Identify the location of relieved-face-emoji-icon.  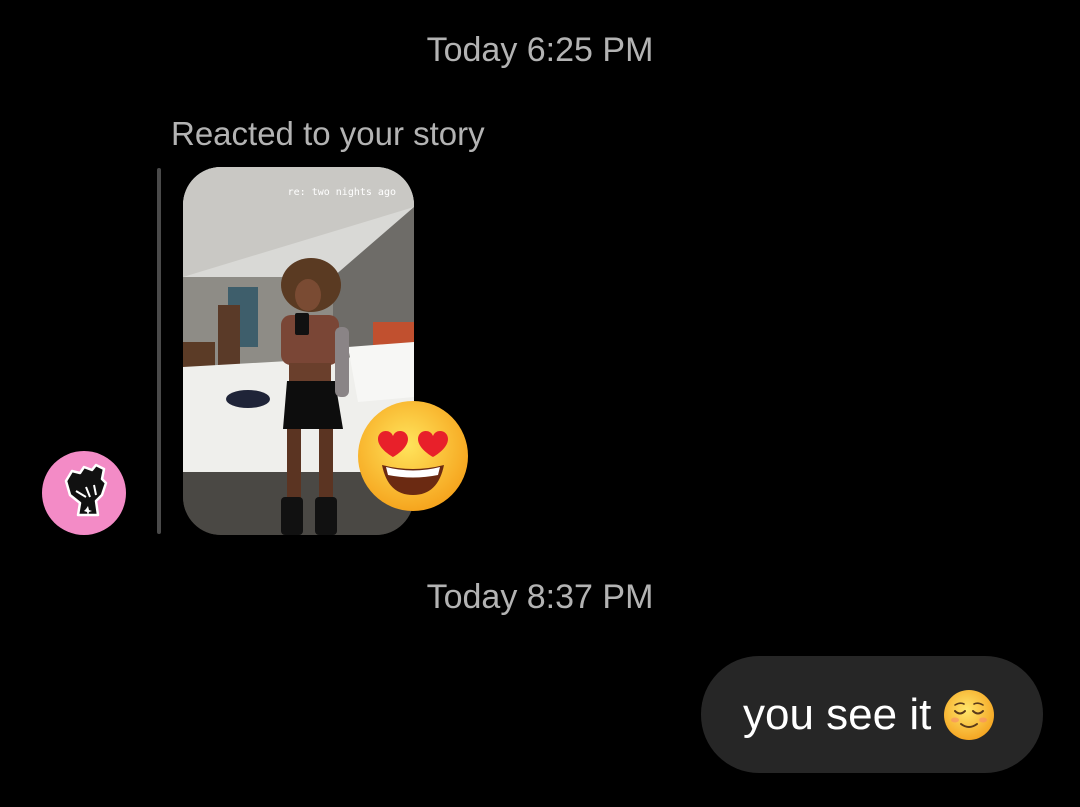
(969, 715).